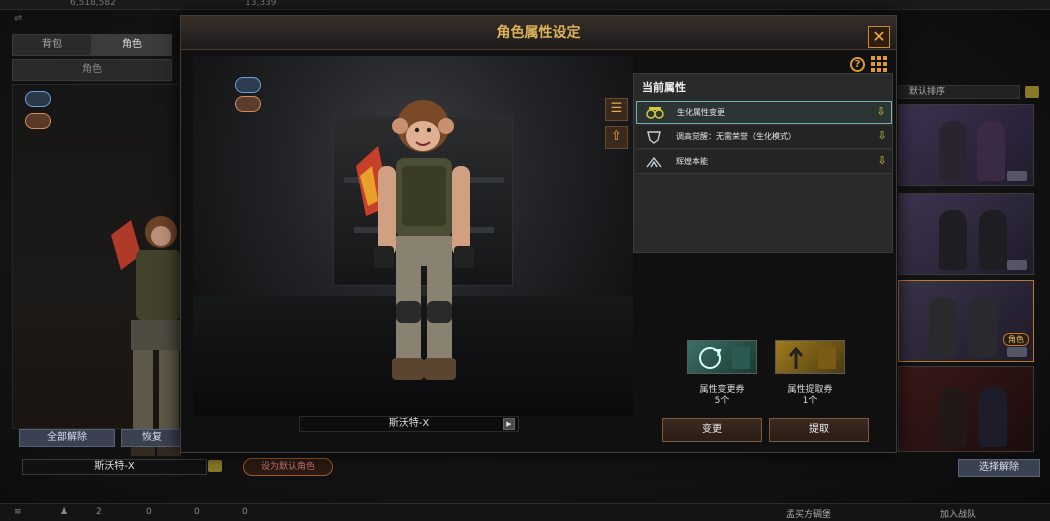  What do you see at coordinates (999, 468) in the screenshot?
I see `select-unlock-button: 选择解除` at bounding box center [999, 468].